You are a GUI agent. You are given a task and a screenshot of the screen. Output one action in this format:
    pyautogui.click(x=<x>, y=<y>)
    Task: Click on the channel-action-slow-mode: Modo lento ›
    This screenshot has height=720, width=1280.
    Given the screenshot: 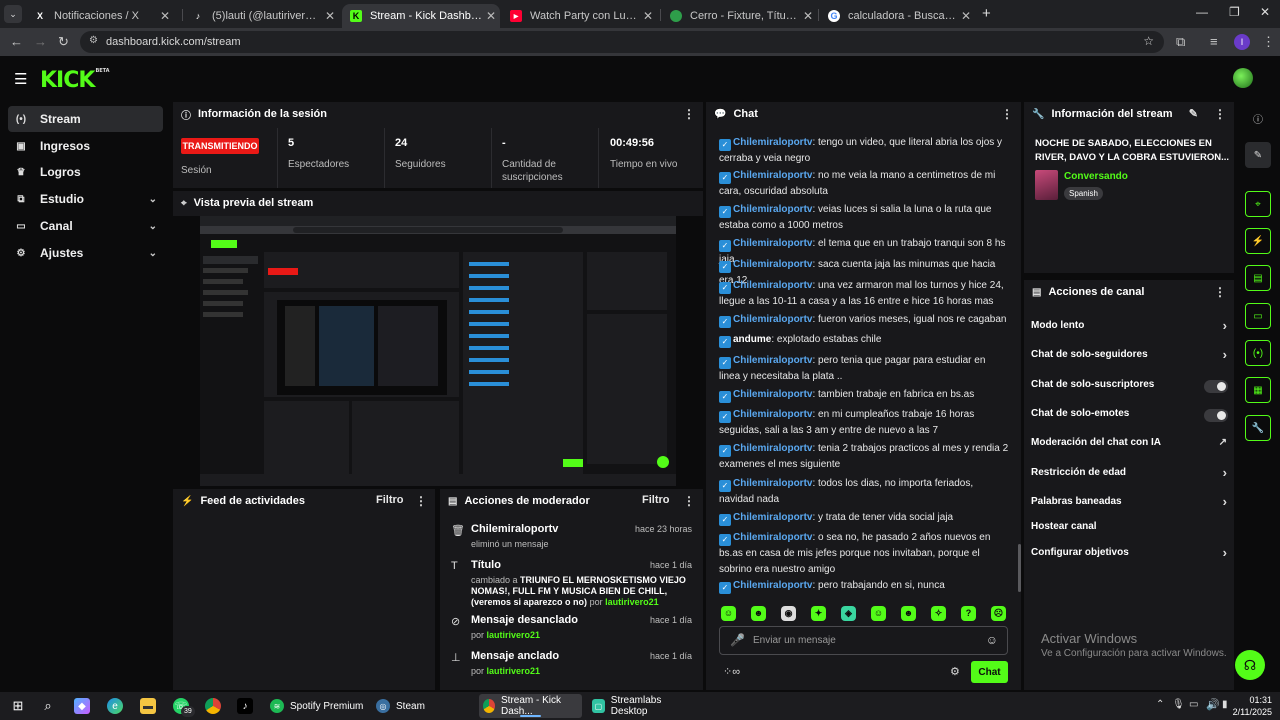 What is the action you would take?
    pyautogui.click(x=1131, y=327)
    